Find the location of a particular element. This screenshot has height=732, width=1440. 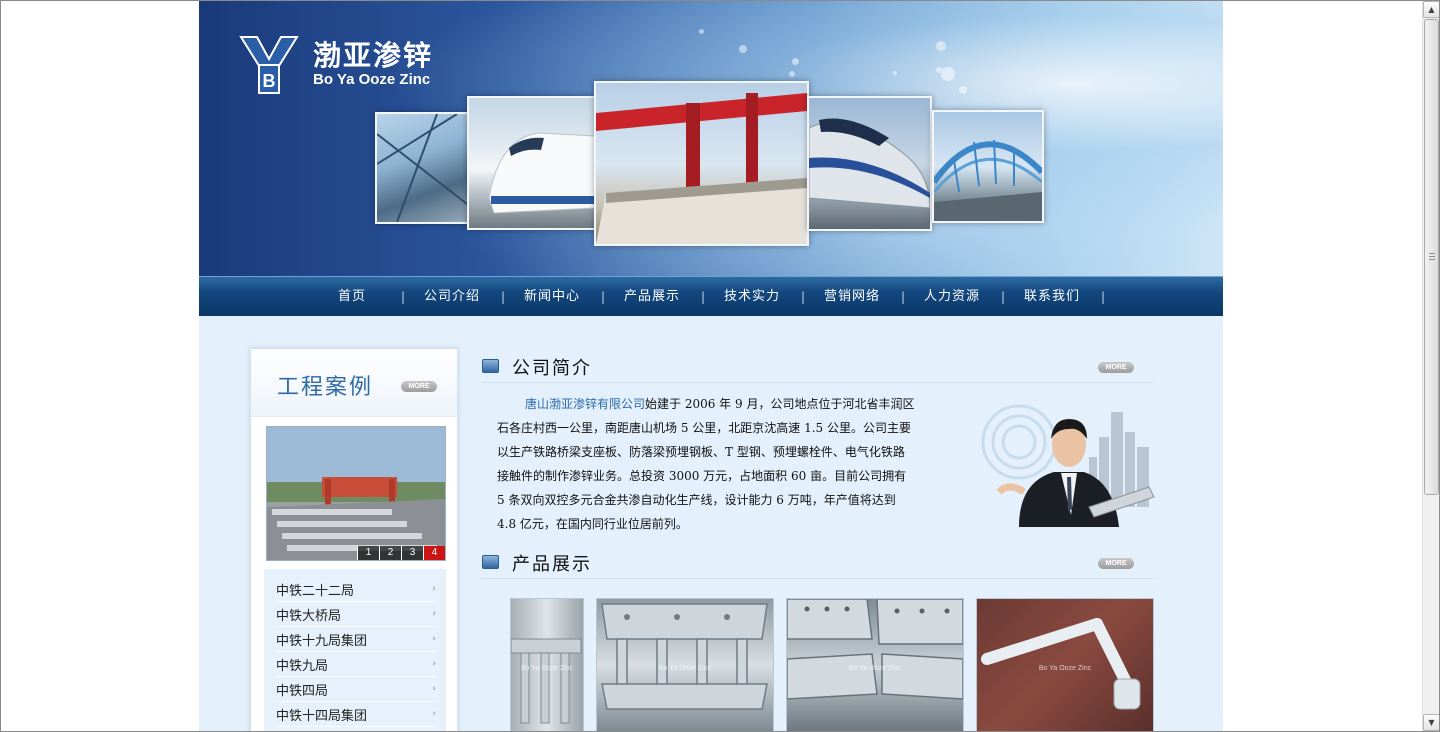

nav-sales-network: 营销网络 is located at coordinates (854, 297).